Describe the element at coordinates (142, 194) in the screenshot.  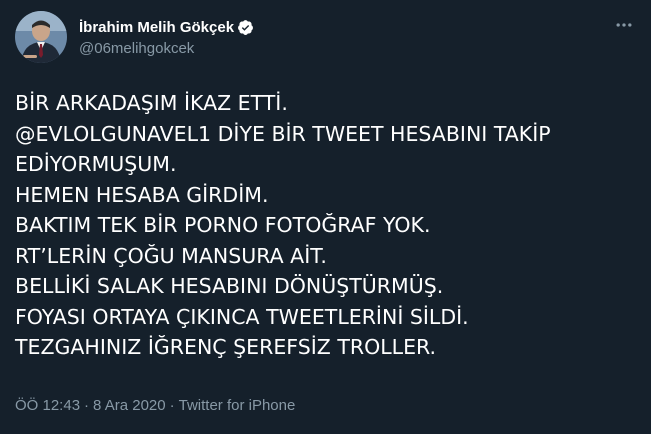
I see `tweet-line: HEMEN HESABA GİRDİM.` at that location.